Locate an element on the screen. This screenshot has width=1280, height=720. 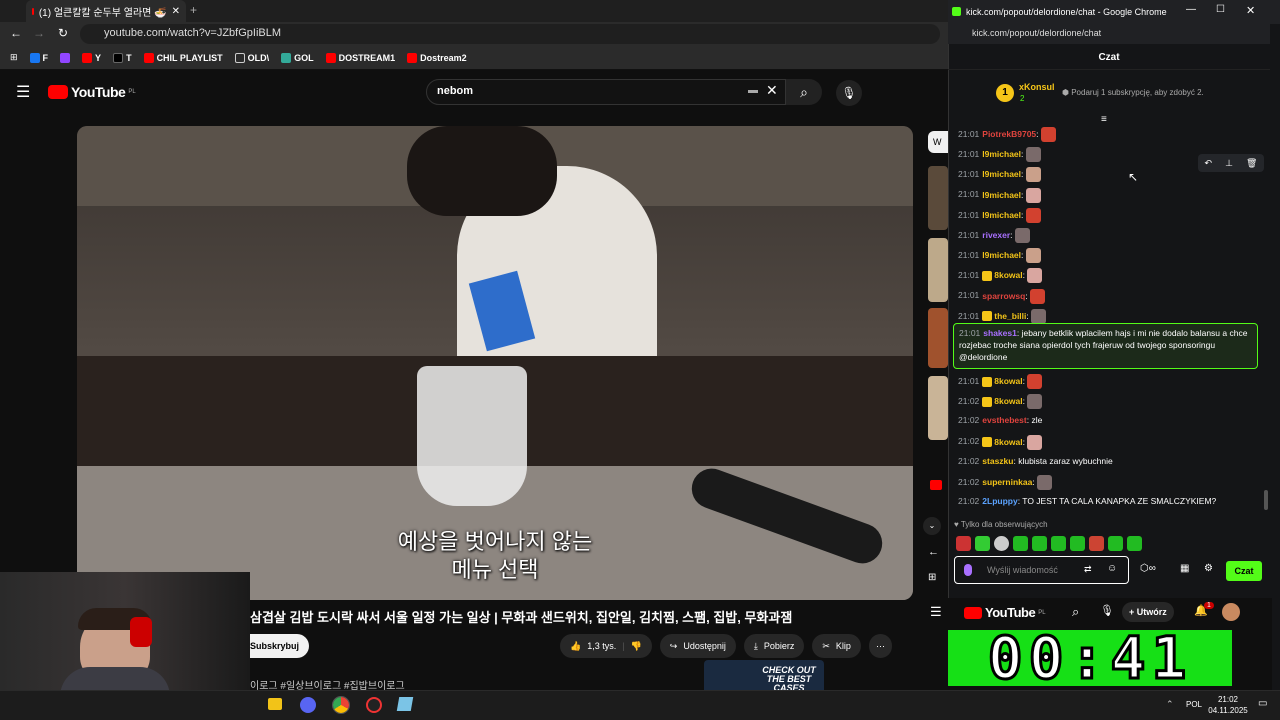
translate-icon: ⇄ is located at coordinates (1088, 569).